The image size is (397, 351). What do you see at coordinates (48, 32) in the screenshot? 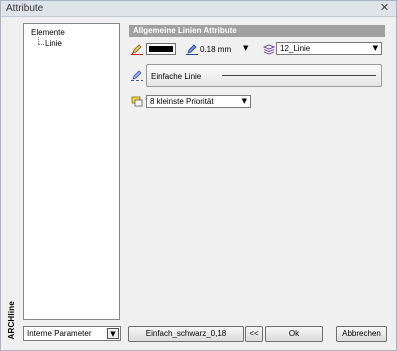
I see `tree-item-elemente: Elemente` at bounding box center [48, 32].